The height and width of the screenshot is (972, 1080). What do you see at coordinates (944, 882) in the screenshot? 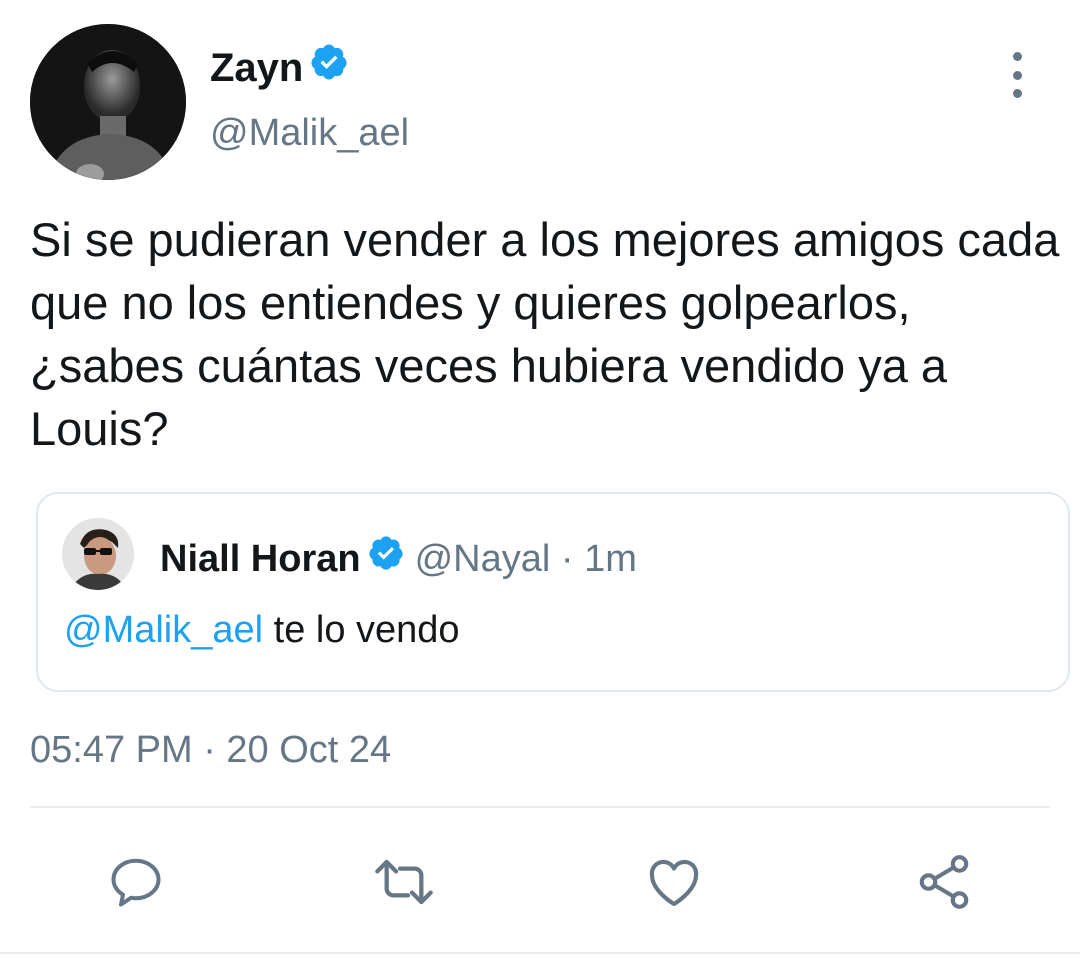
I see `share-icon` at bounding box center [944, 882].